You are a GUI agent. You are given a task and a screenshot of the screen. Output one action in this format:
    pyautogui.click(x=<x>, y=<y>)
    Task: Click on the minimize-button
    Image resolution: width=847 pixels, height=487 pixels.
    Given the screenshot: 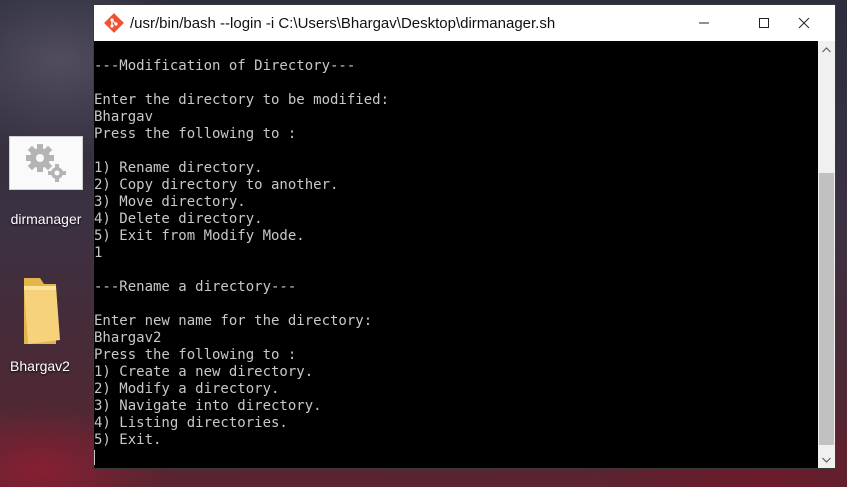 What is the action you would take?
    pyautogui.click(x=704, y=23)
    